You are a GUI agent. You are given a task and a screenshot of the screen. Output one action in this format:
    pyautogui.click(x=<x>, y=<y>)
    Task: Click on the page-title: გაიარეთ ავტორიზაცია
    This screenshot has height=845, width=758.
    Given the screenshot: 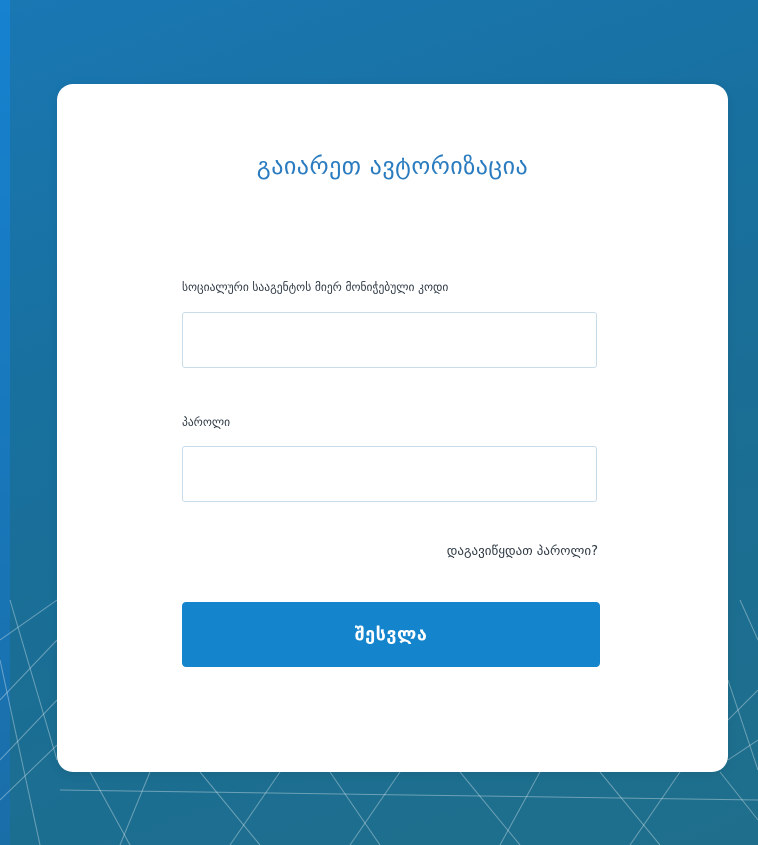 What is the action you would take?
    pyautogui.click(x=392, y=166)
    